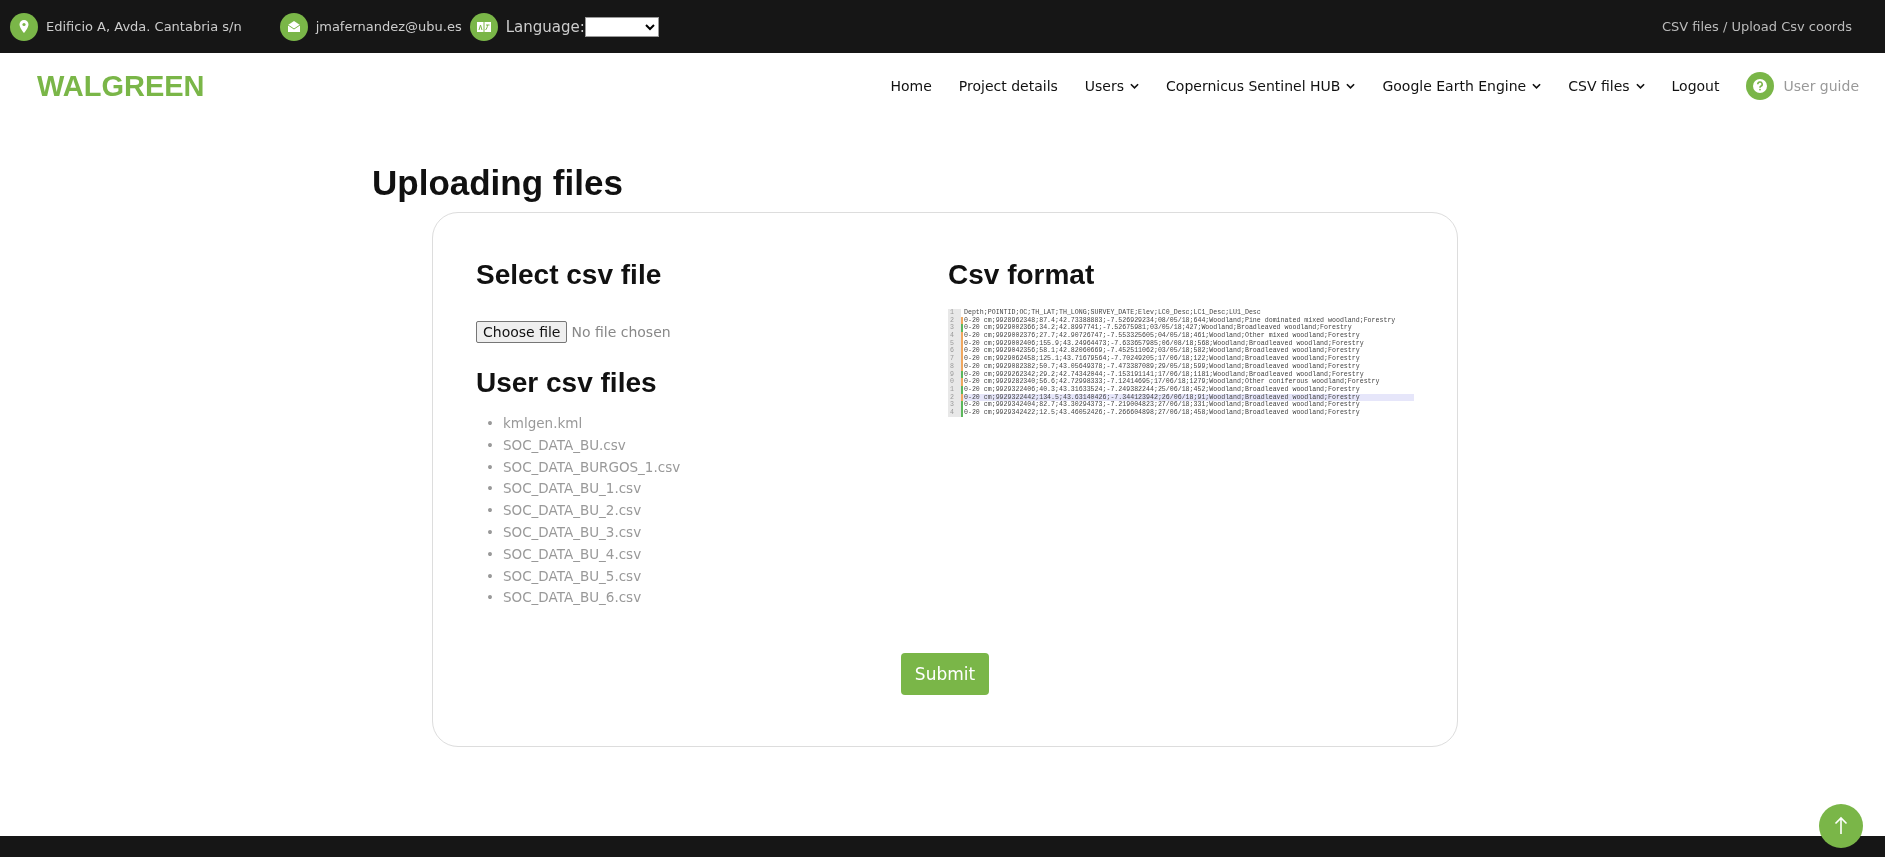 Image resolution: width=1885 pixels, height=857 pixels. I want to click on user-guide-link: User guide, so click(1821, 86).